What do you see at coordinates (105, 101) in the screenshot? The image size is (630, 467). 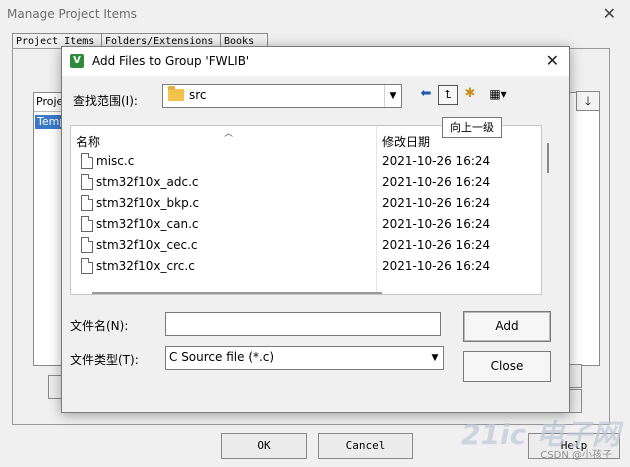 I see `look-in-label: 查找范围(I):` at bounding box center [105, 101].